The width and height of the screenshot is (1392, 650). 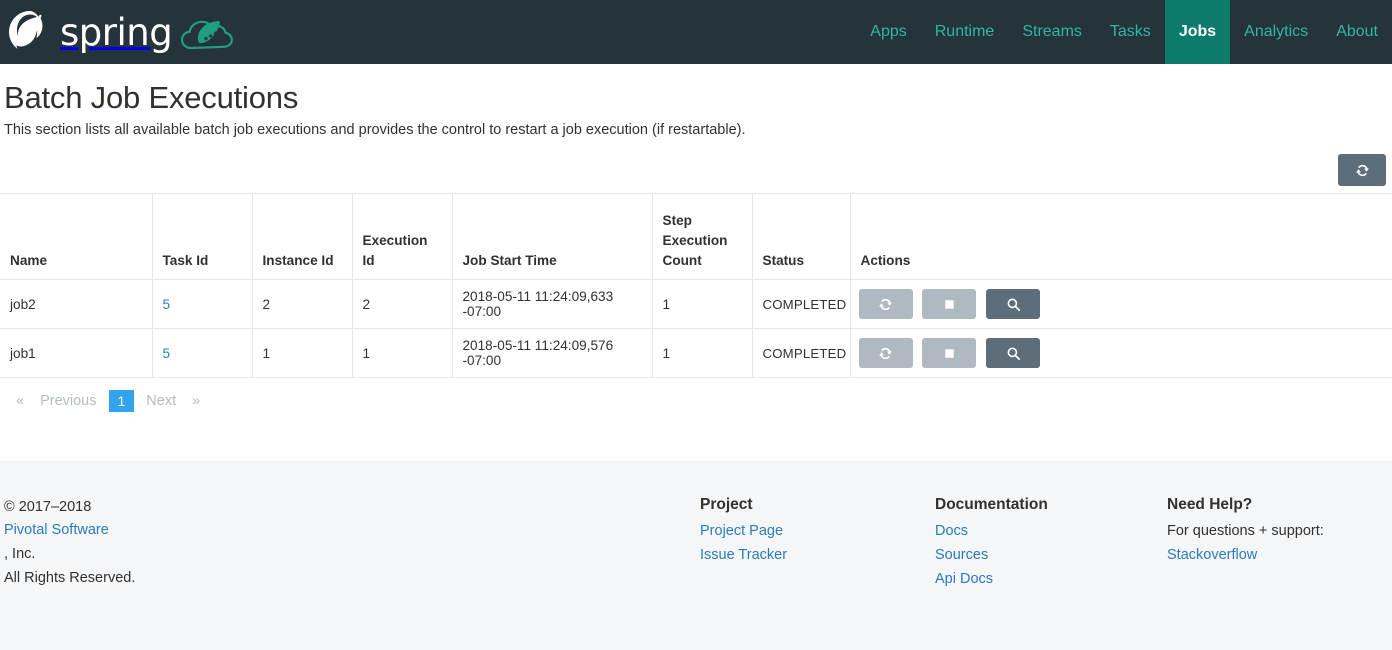 What do you see at coordinates (30, 32) in the screenshot?
I see `spring-leaf-logo-icon` at bounding box center [30, 32].